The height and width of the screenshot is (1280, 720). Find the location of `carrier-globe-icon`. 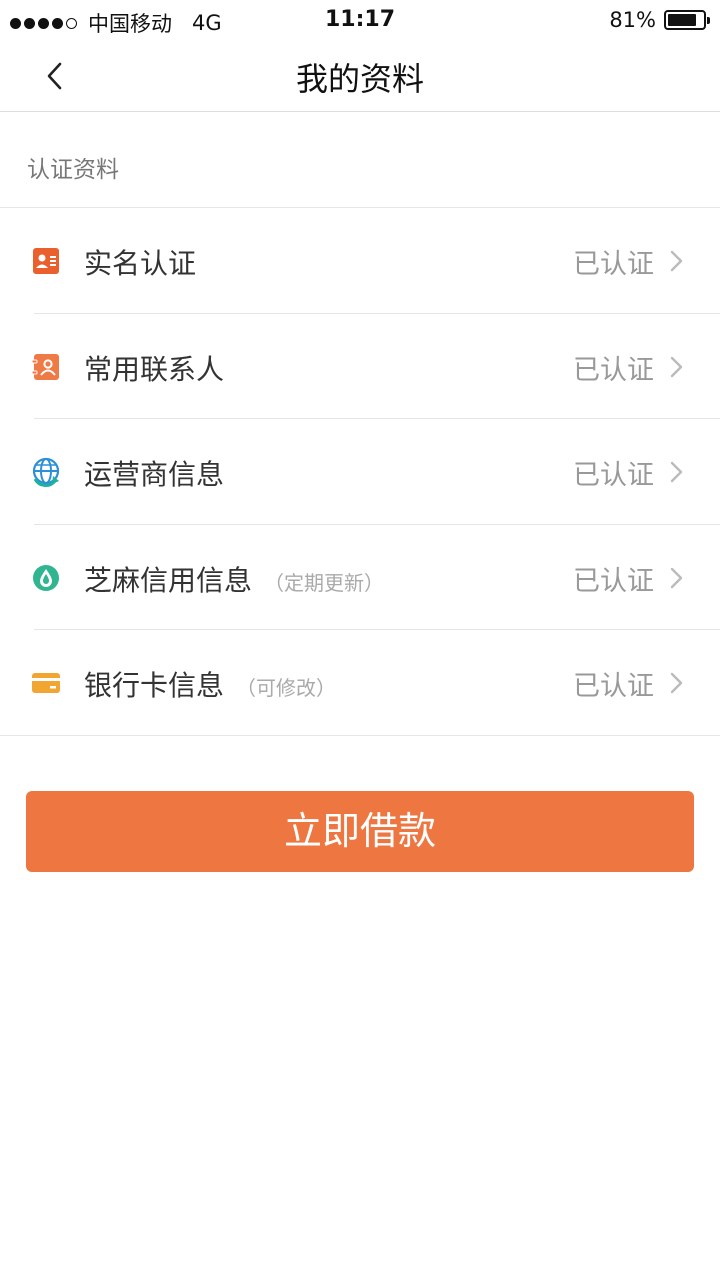

carrier-globe-icon is located at coordinates (46, 472).